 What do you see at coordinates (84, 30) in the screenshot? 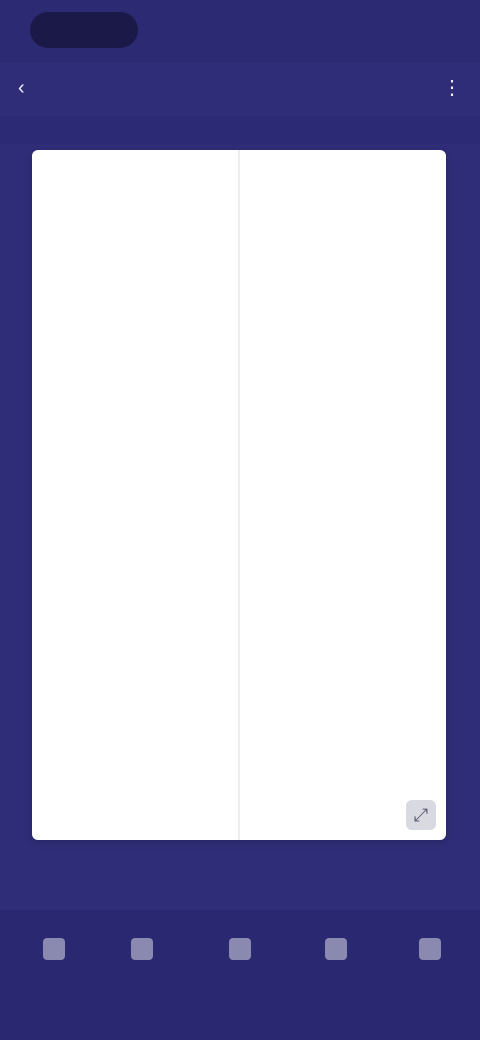
I see `camera-pill` at bounding box center [84, 30].